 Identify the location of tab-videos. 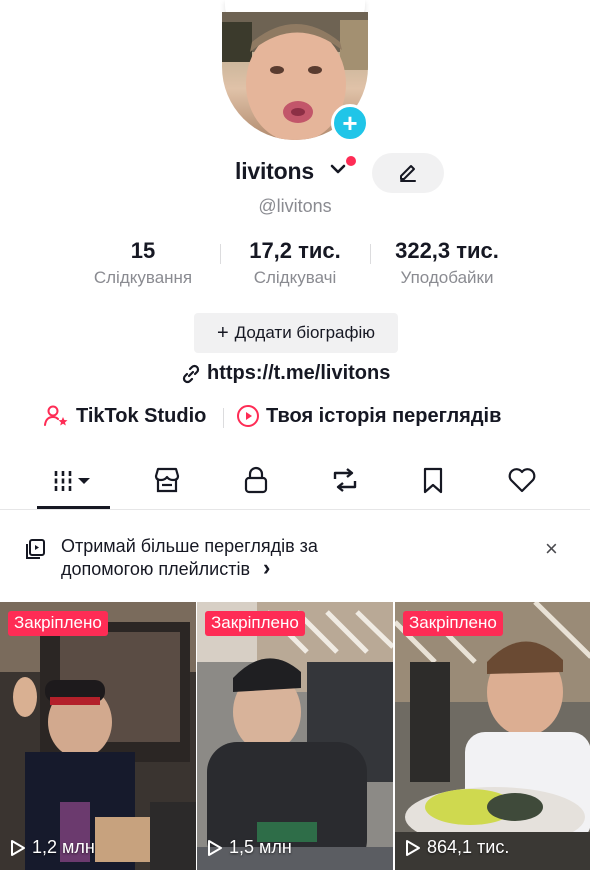
(73, 480).